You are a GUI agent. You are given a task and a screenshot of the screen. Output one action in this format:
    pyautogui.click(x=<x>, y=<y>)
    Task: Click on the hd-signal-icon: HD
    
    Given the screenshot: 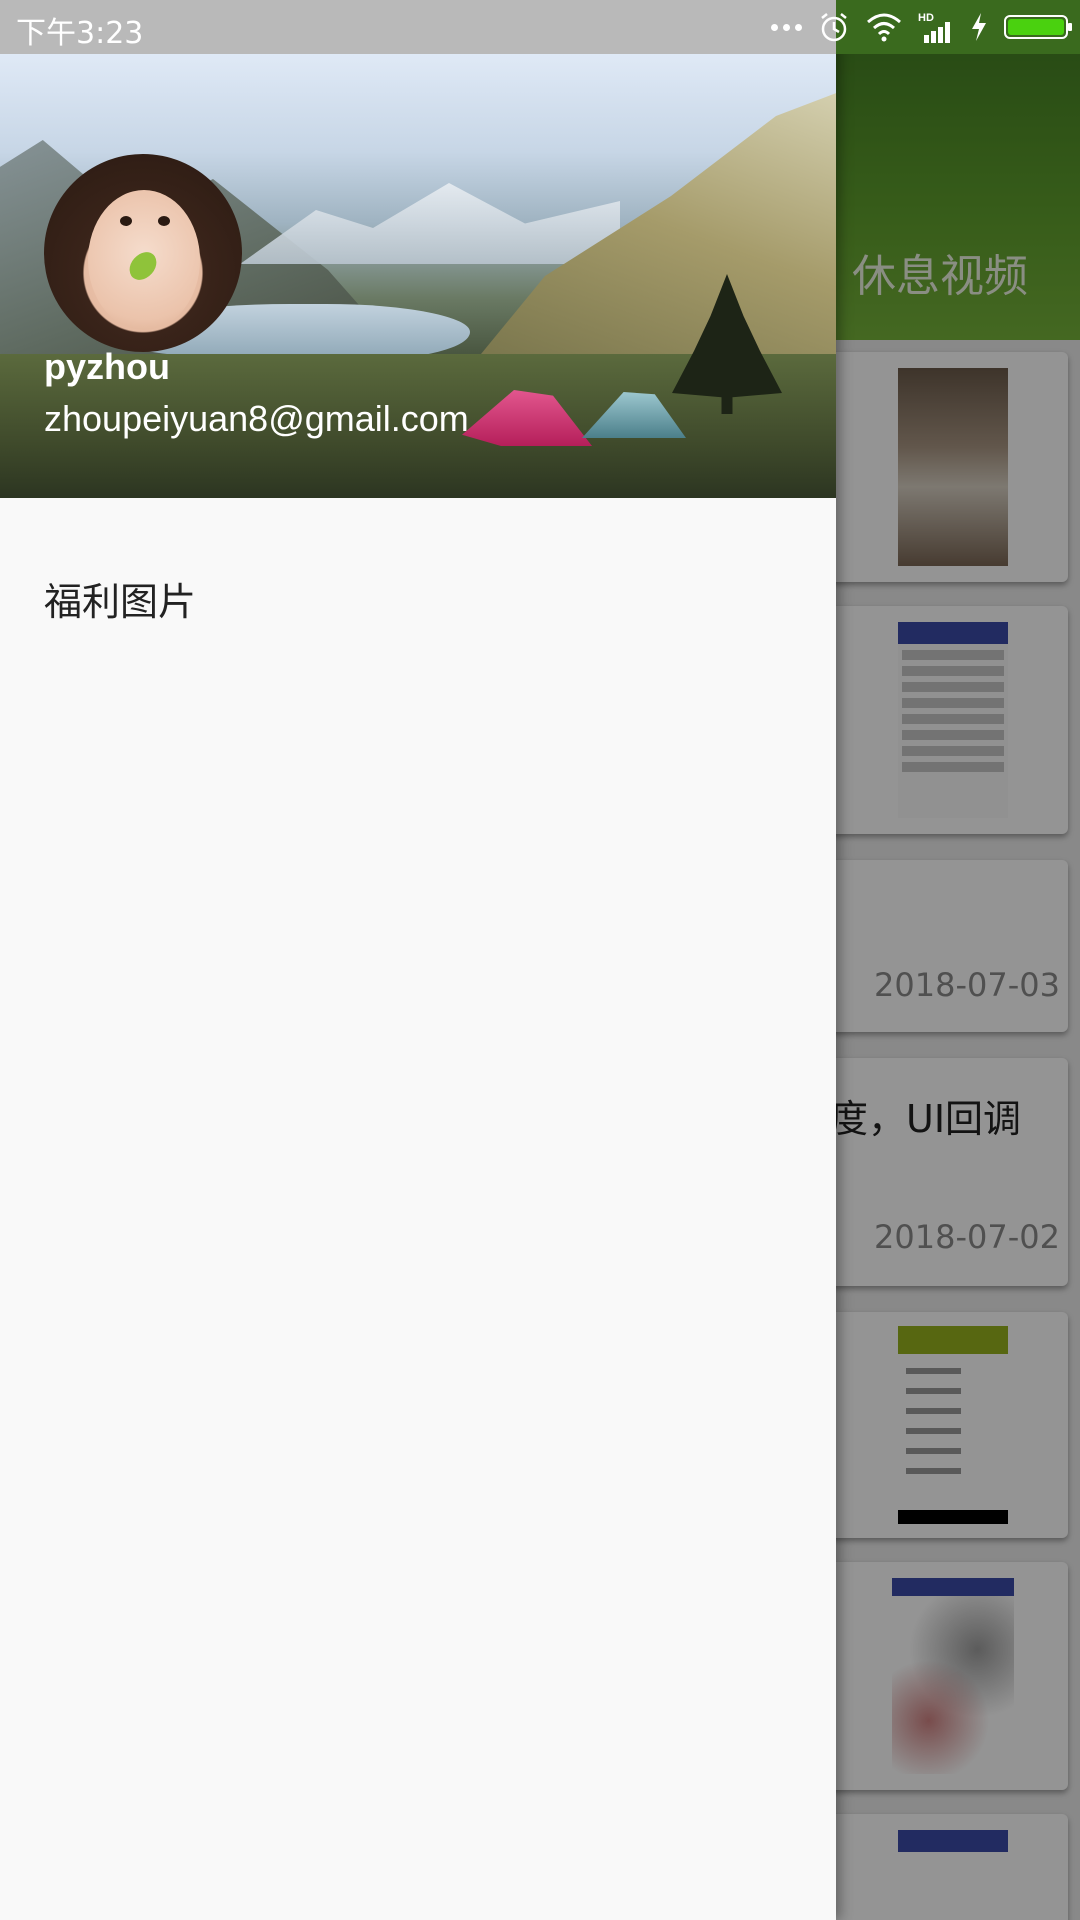 What is the action you would take?
    pyautogui.click(x=934, y=27)
    